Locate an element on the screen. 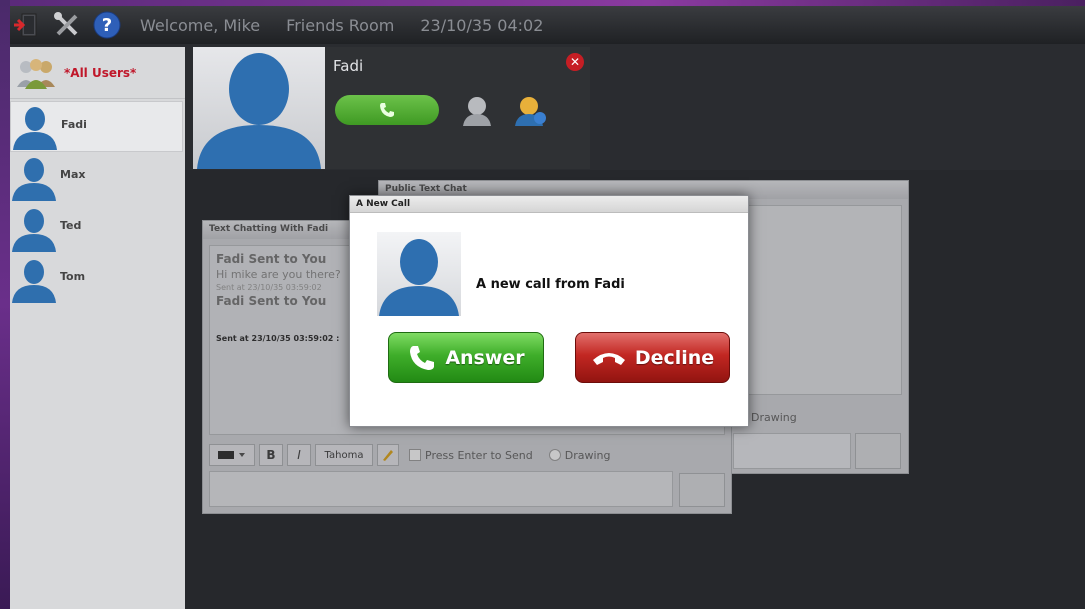  caller-avatar is located at coordinates (419, 274).